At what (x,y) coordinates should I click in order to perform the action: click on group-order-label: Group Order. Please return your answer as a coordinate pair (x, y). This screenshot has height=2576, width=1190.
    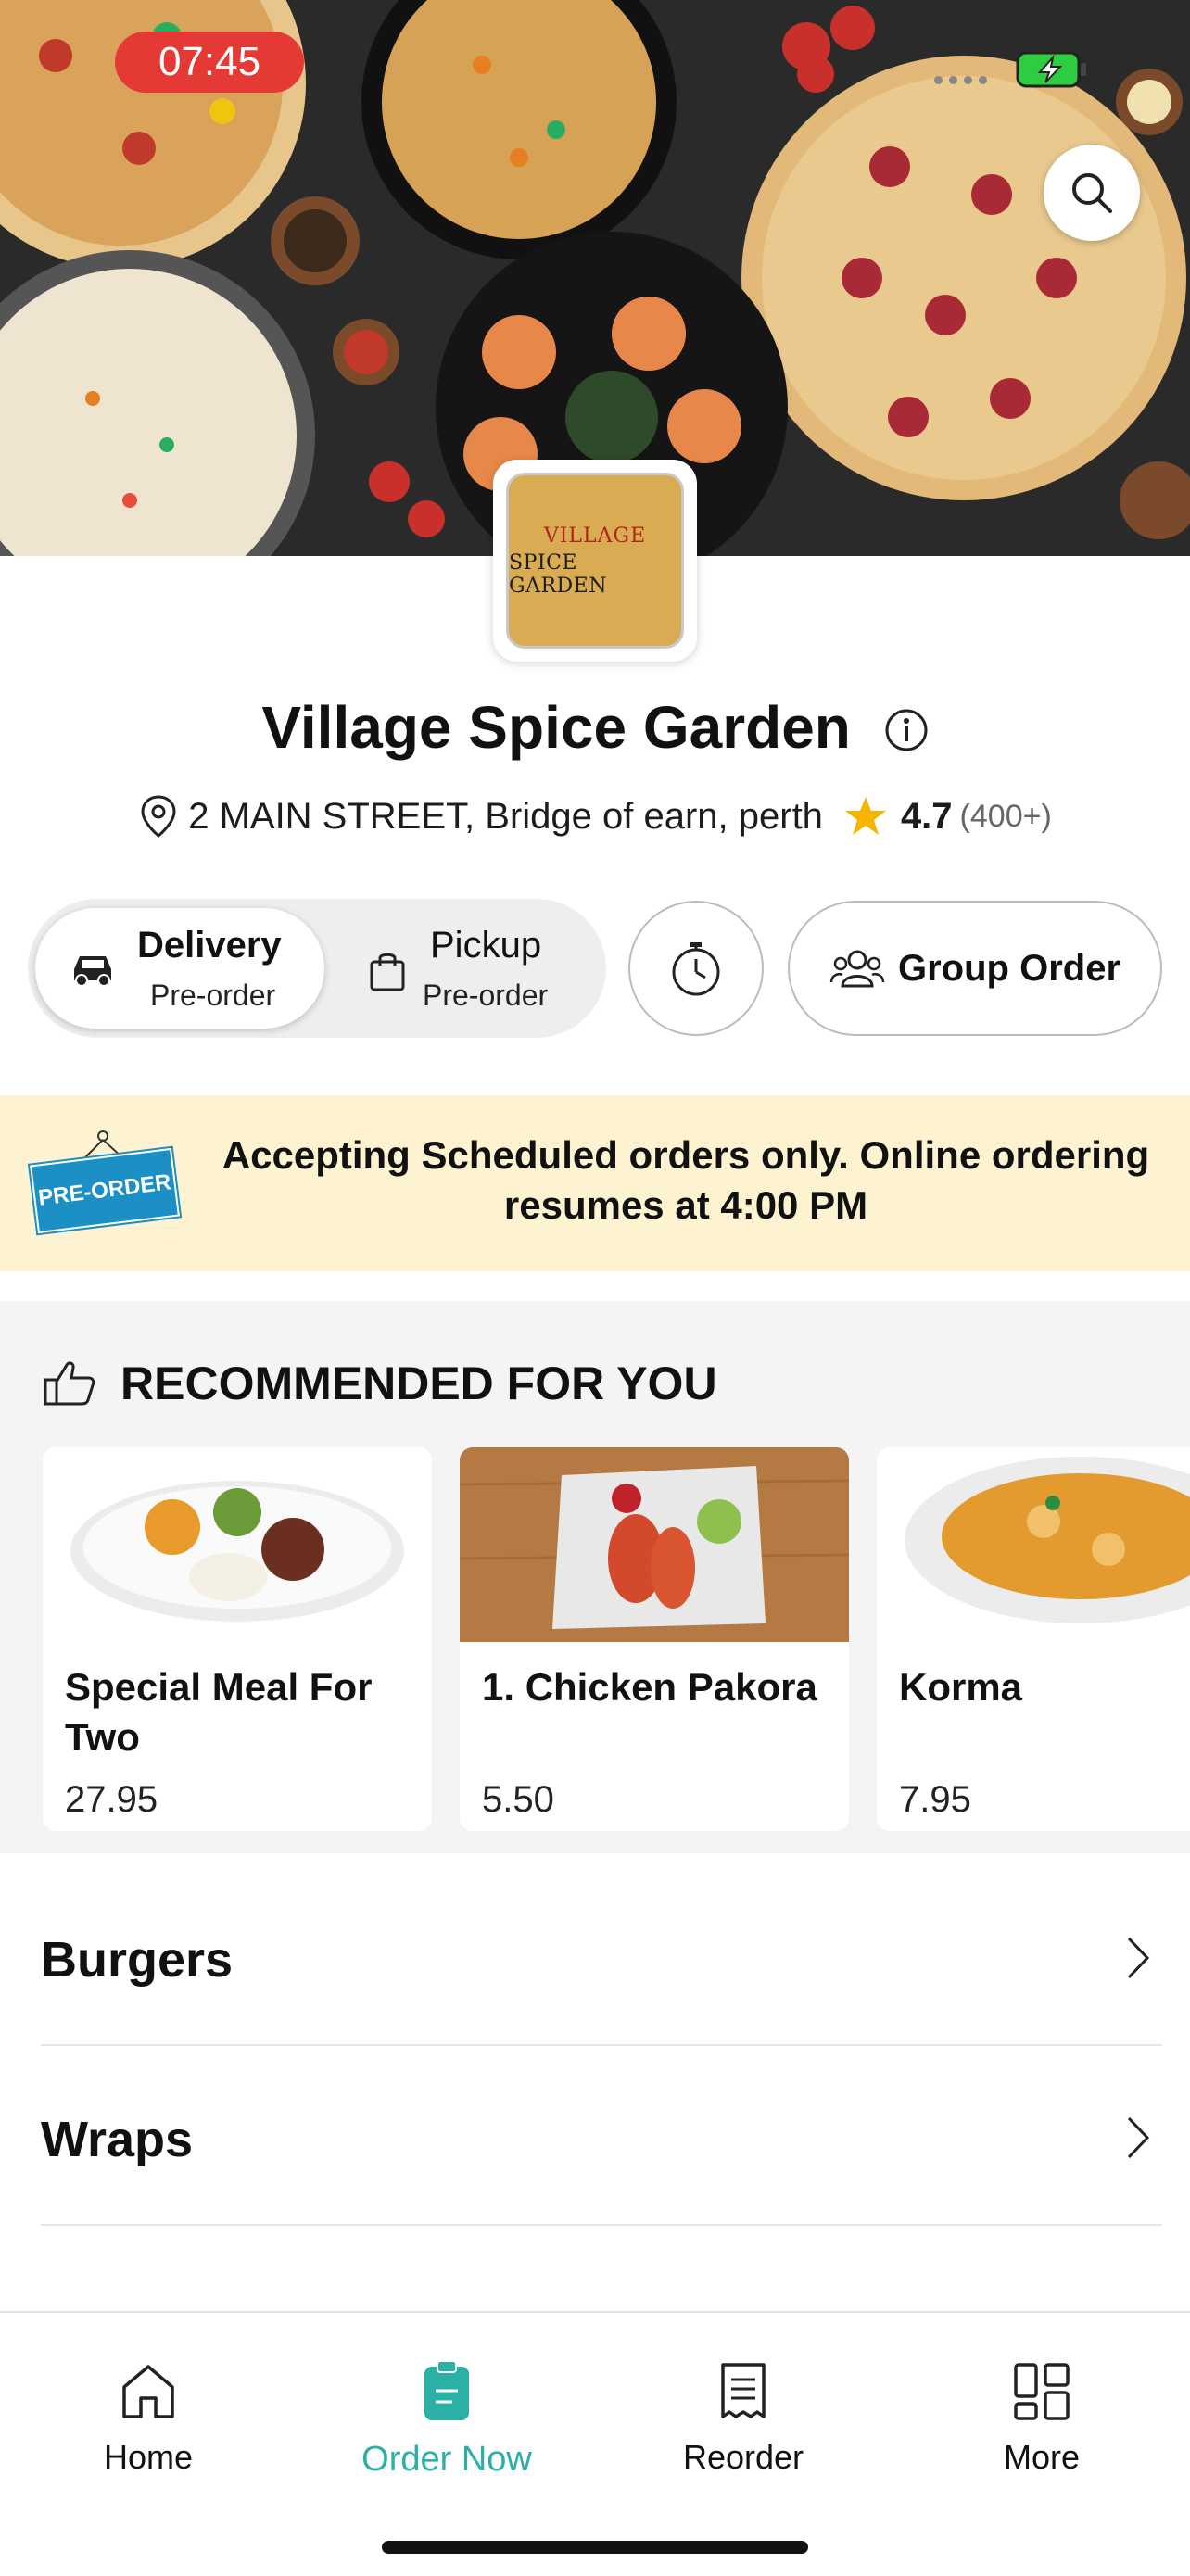
    Looking at the image, I should click on (1009, 968).